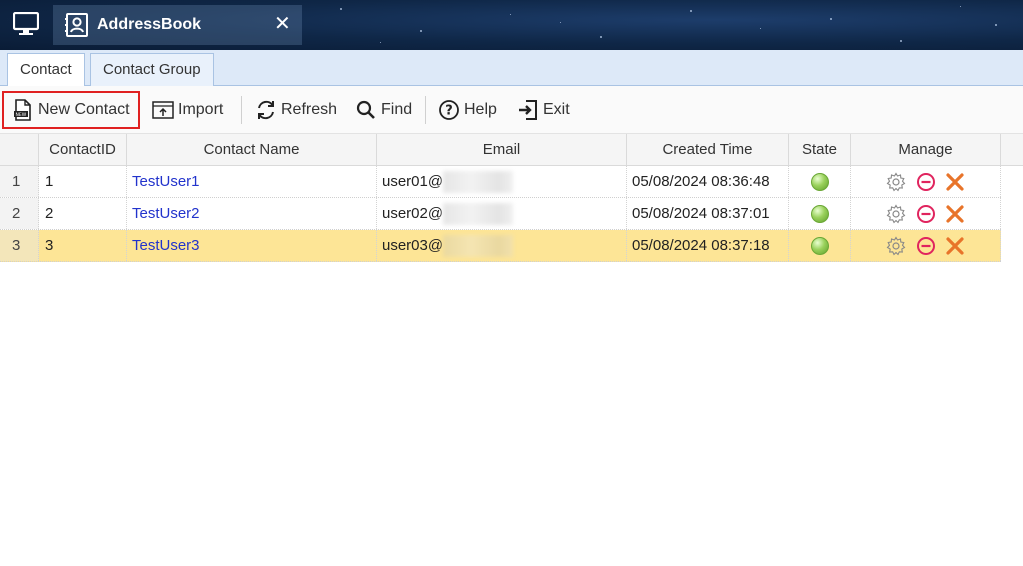 The height and width of the screenshot is (566, 1023). What do you see at coordinates (149, 24) in the screenshot?
I see `app-title: AddressBook` at bounding box center [149, 24].